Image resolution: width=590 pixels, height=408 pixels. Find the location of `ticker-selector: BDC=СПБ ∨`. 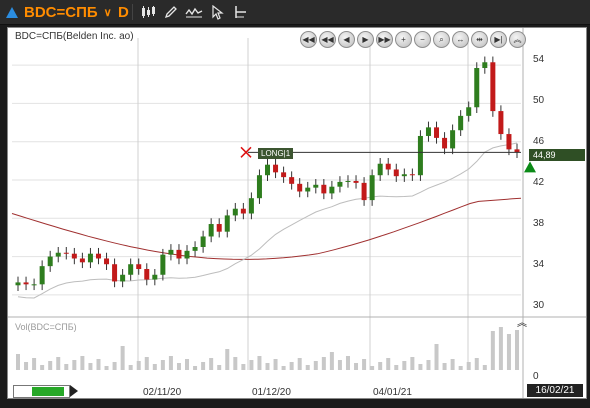

ticker-selector: BDC=СПБ ∨ is located at coordinates (59, 12).